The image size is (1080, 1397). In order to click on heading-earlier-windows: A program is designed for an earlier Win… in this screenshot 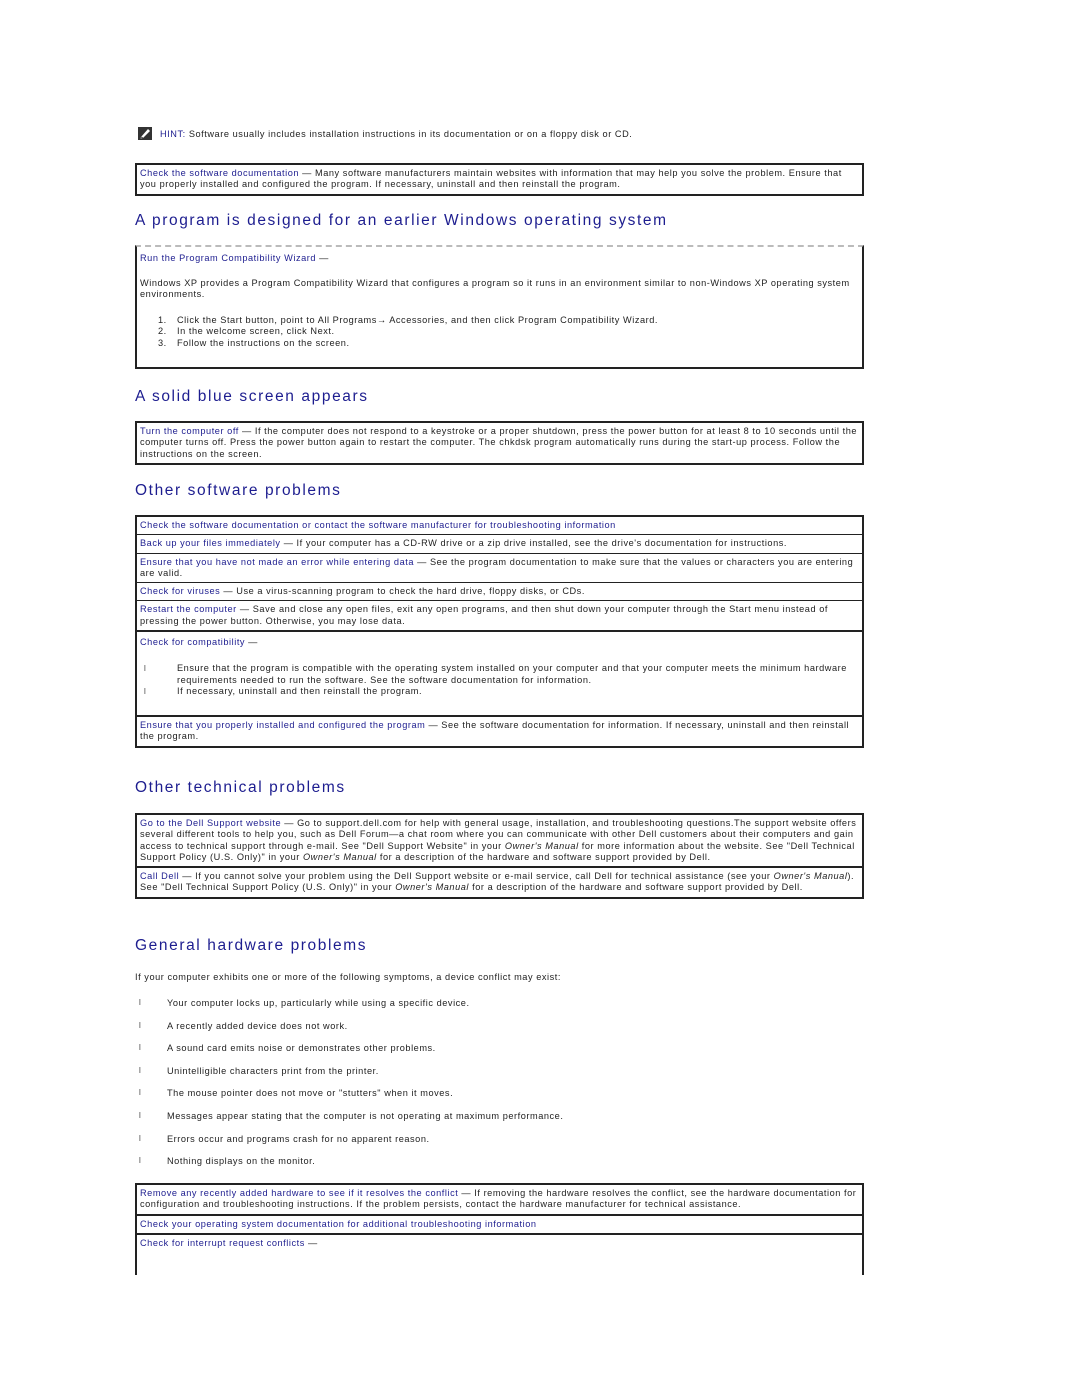, I will do `click(401, 220)`.